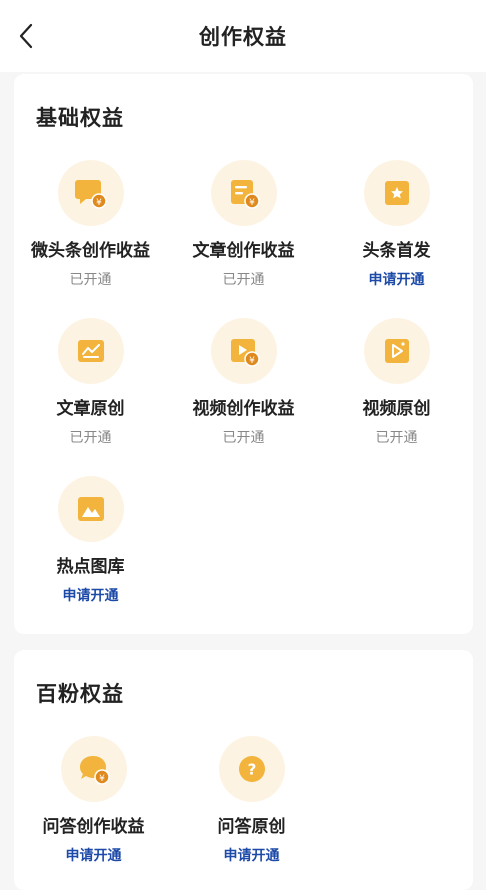  What do you see at coordinates (93, 827) in the screenshot?
I see `item-name: 问答创作收益` at bounding box center [93, 827].